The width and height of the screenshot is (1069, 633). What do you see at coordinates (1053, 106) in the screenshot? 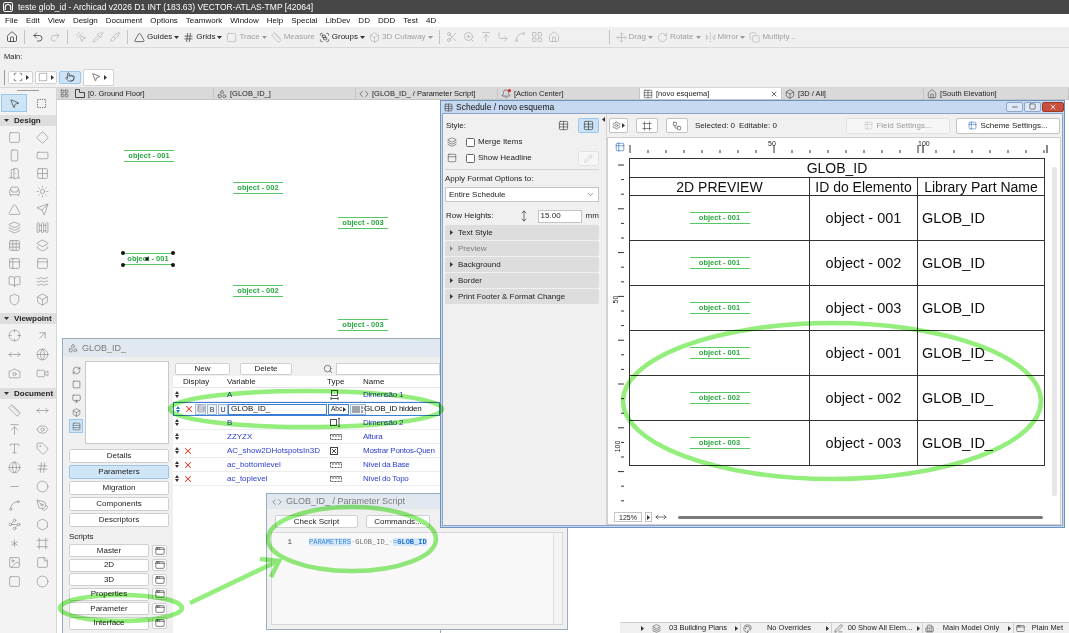
I see `close-button` at bounding box center [1053, 106].